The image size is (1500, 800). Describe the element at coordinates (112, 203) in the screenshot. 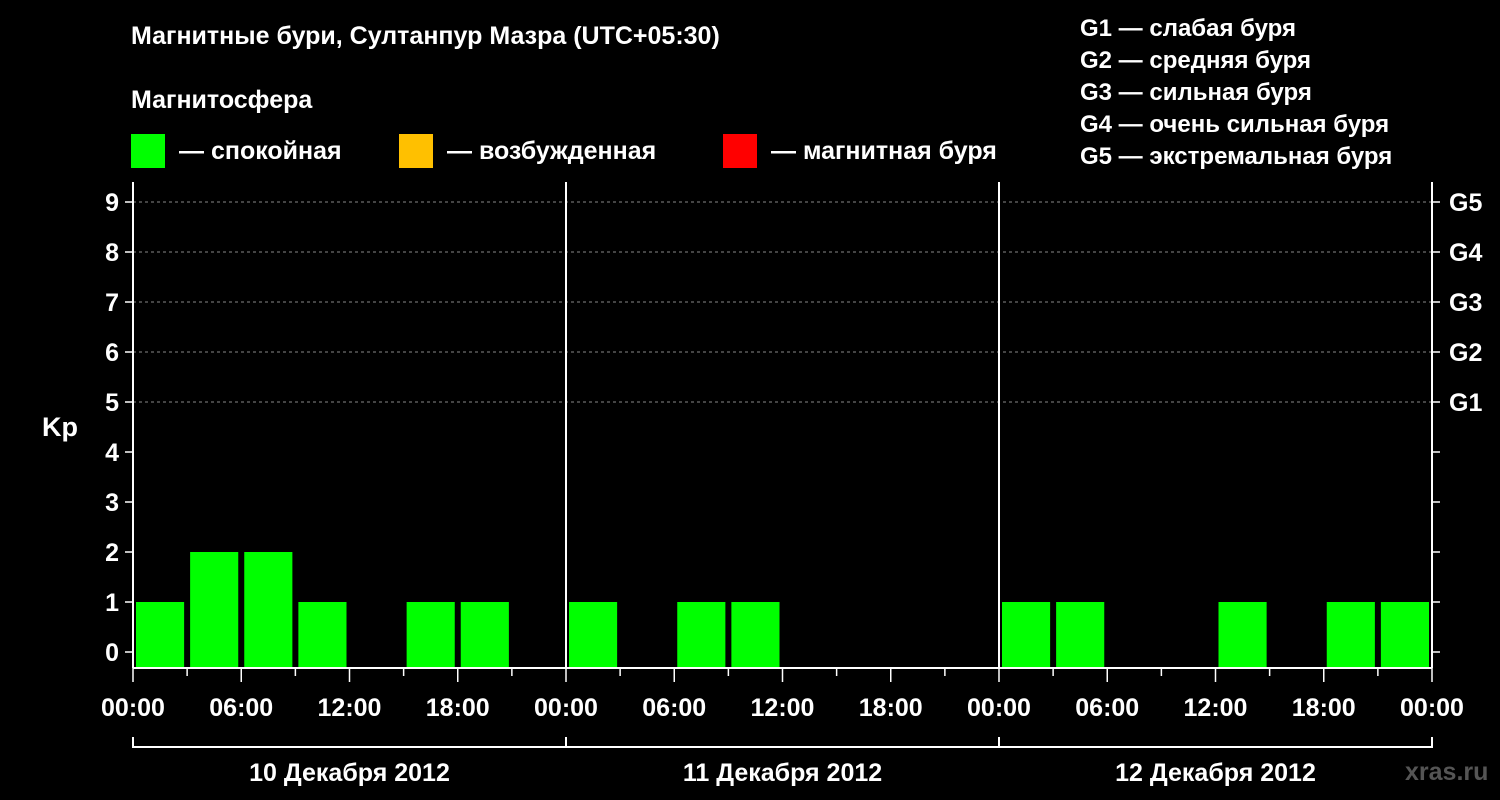

I see `y-tick-label: 9` at that location.